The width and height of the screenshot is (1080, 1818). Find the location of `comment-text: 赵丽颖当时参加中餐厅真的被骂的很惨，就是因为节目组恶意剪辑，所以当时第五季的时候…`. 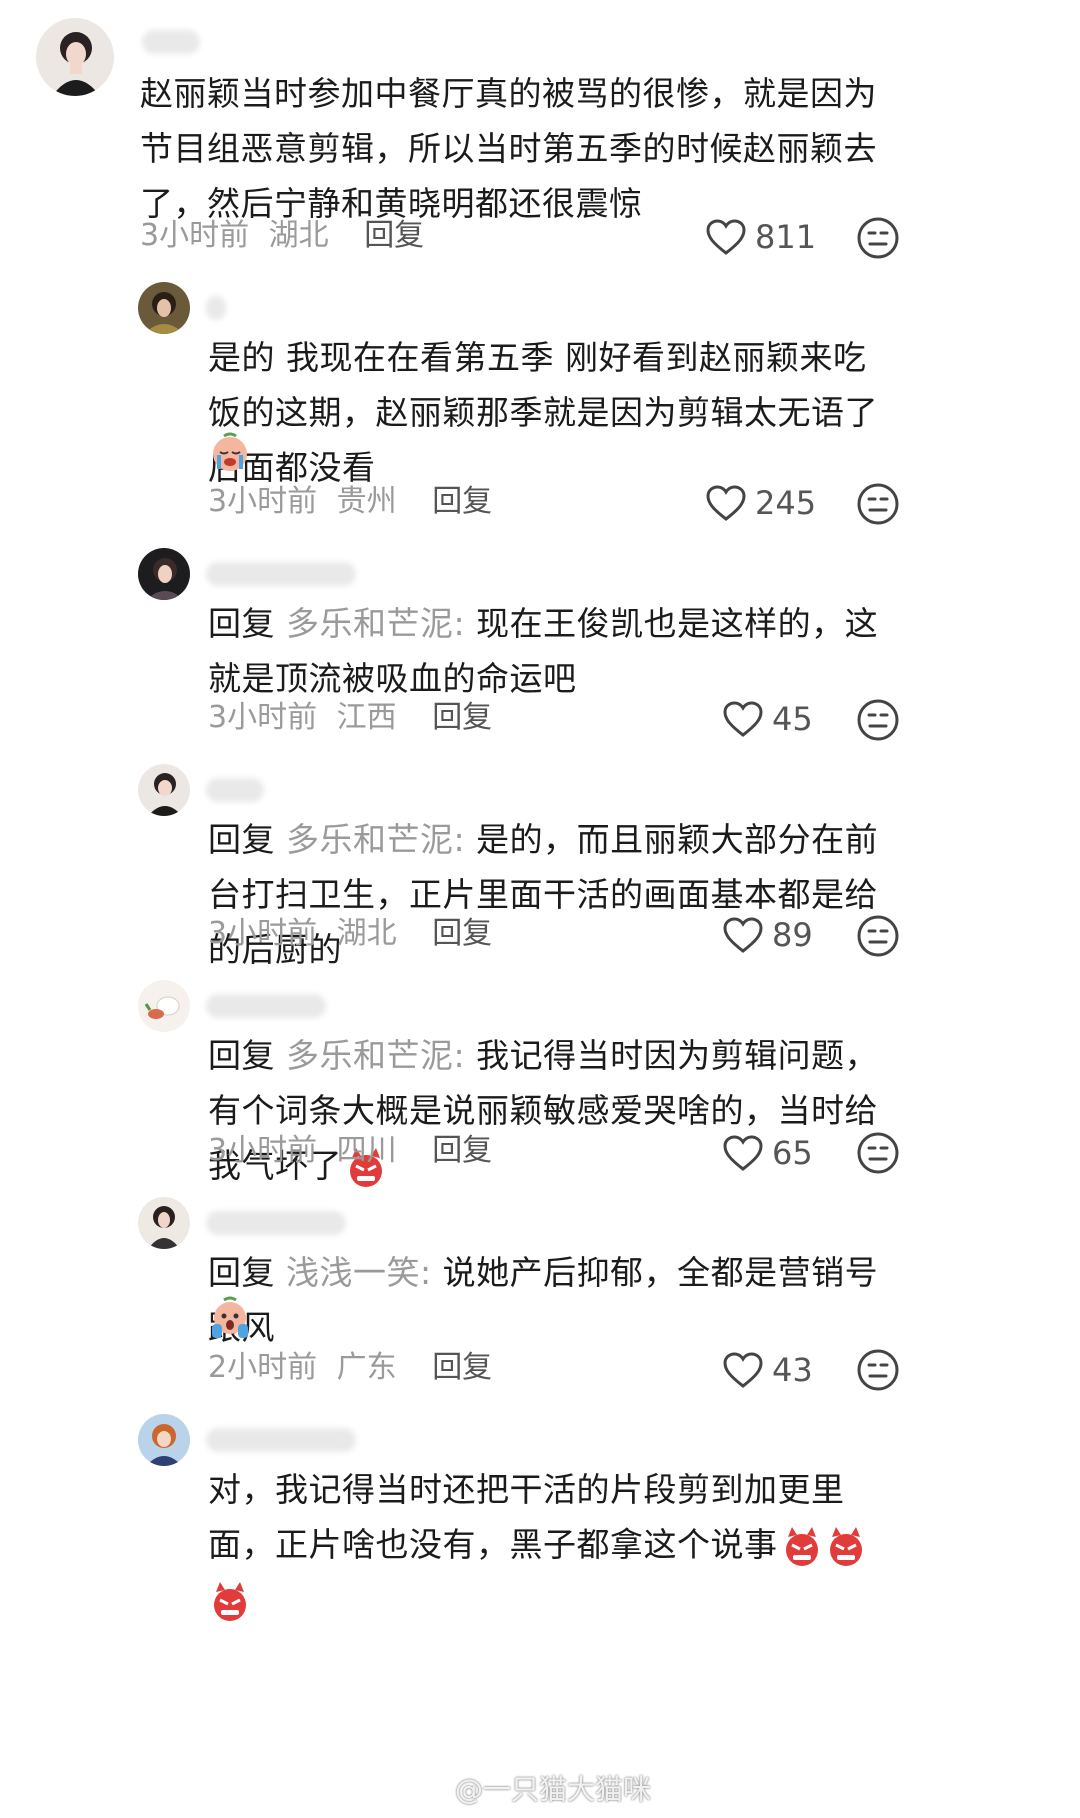

comment-text: 赵丽颖当时参加中餐厅真的被骂的很惨，就是因为节目组恶意剪辑，所以当时第五季的时候… is located at coordinates (508, 148).